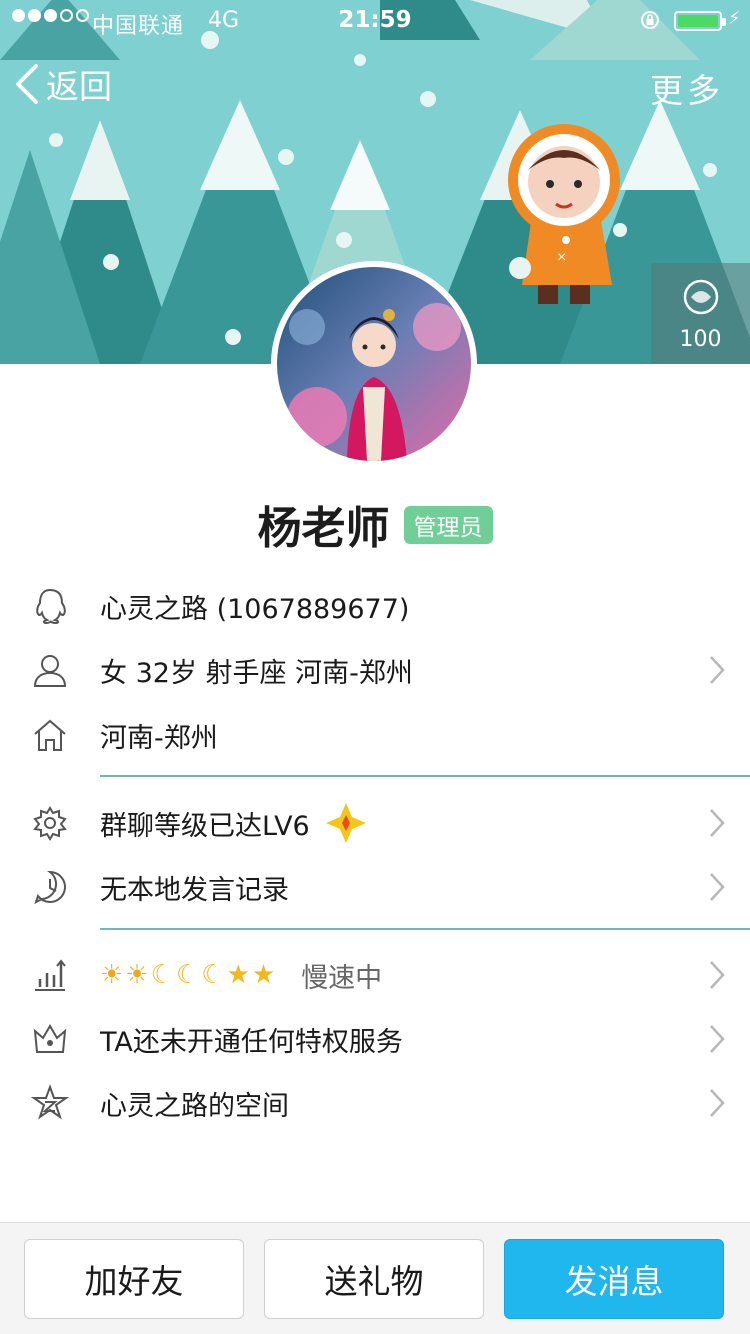 The width and height of the screenshot is (750, 1334). Describe the element at coordinates (687, 88) in the screenshot. I see `more-button: 更多` at that location.